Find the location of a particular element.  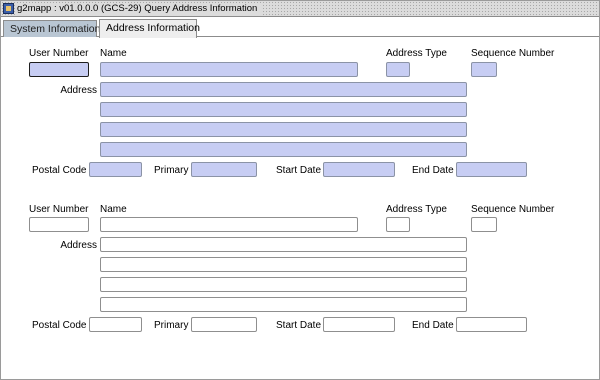

tab-strip: System Information Address Information is located at coordinates (300, 28).